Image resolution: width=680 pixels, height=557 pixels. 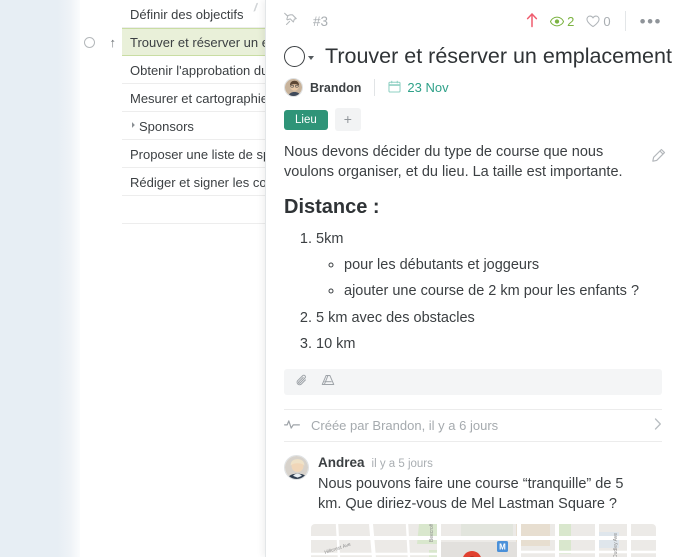 I want to click on comment-timestamp: il y a 5 jours, so click(x=402, y=464).